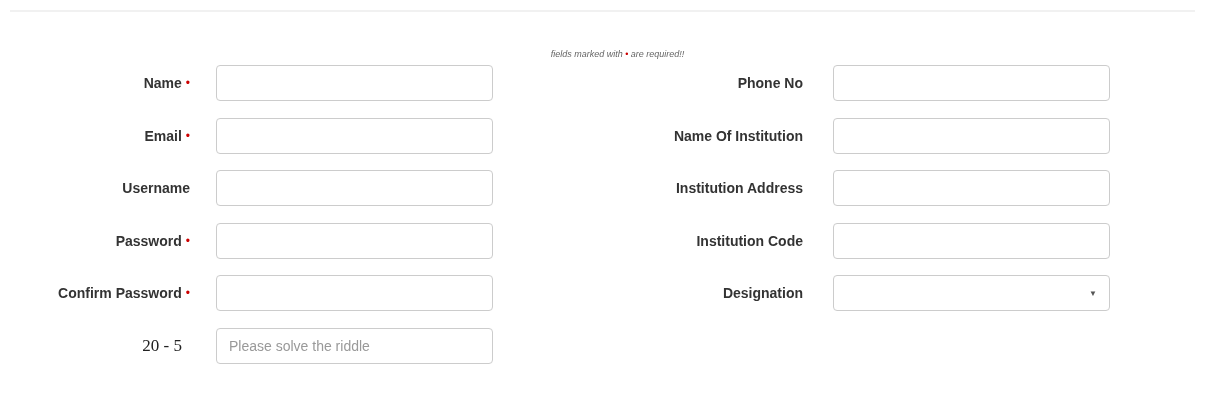  What do you see at coordinates (156, 188) in the screenshot?
I see `field-label: Username` at bounding box center [156, 188].